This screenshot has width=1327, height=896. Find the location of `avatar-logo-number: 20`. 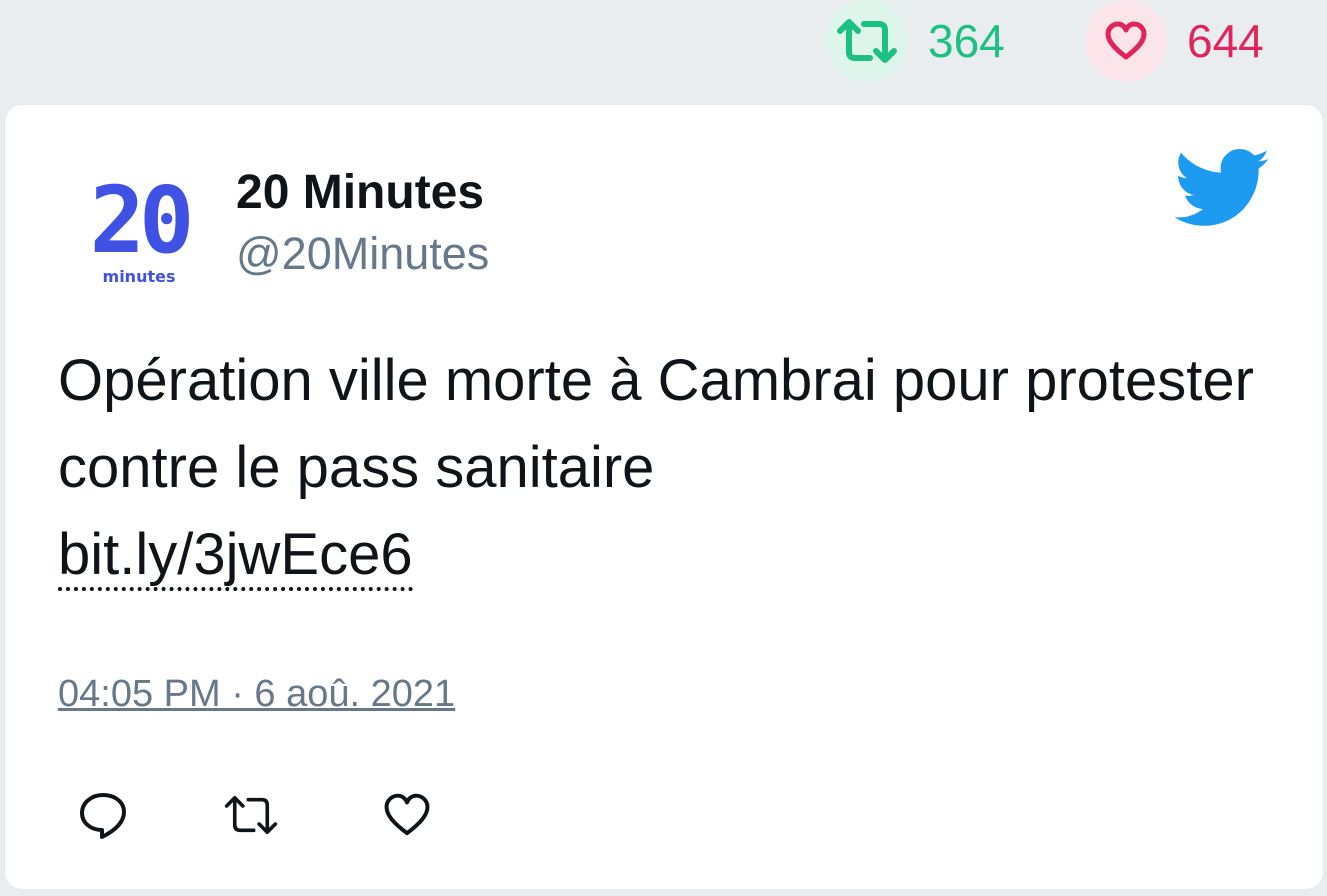

avatar-logo-number: 20 is located at coordinates (139, 220).